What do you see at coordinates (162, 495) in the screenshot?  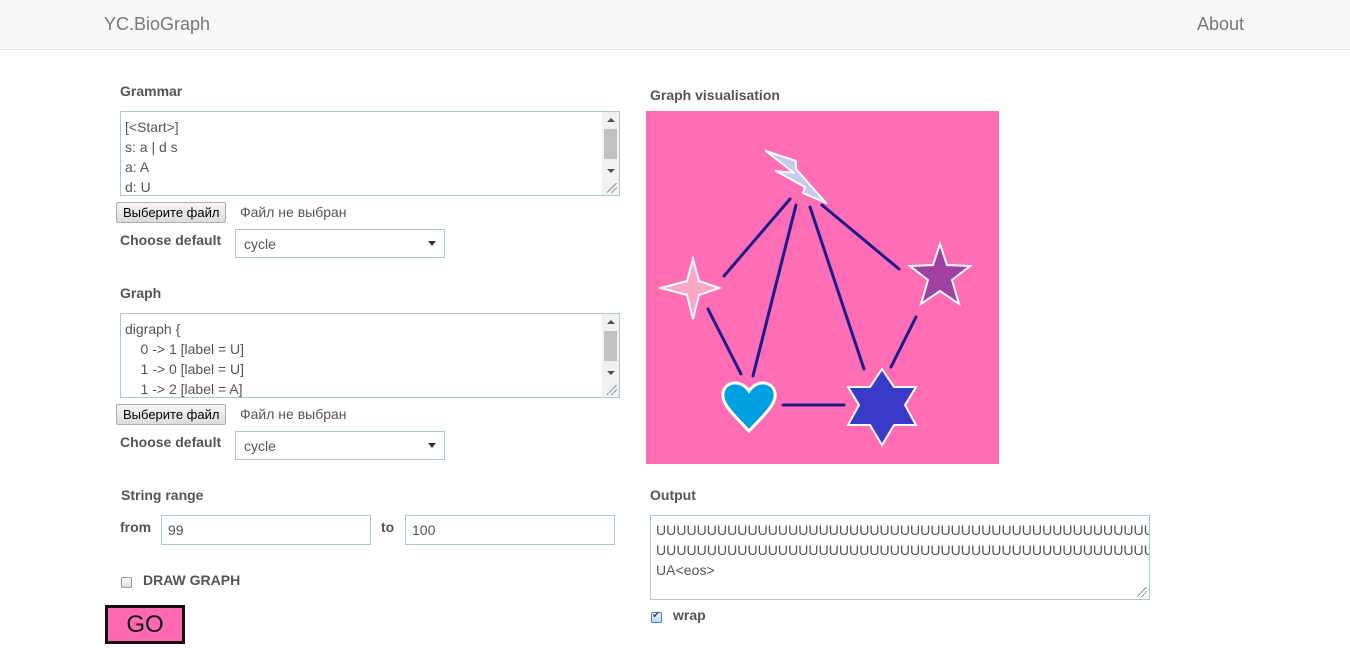 I see `string-range-label: String range` at bounding box center [162, 495].